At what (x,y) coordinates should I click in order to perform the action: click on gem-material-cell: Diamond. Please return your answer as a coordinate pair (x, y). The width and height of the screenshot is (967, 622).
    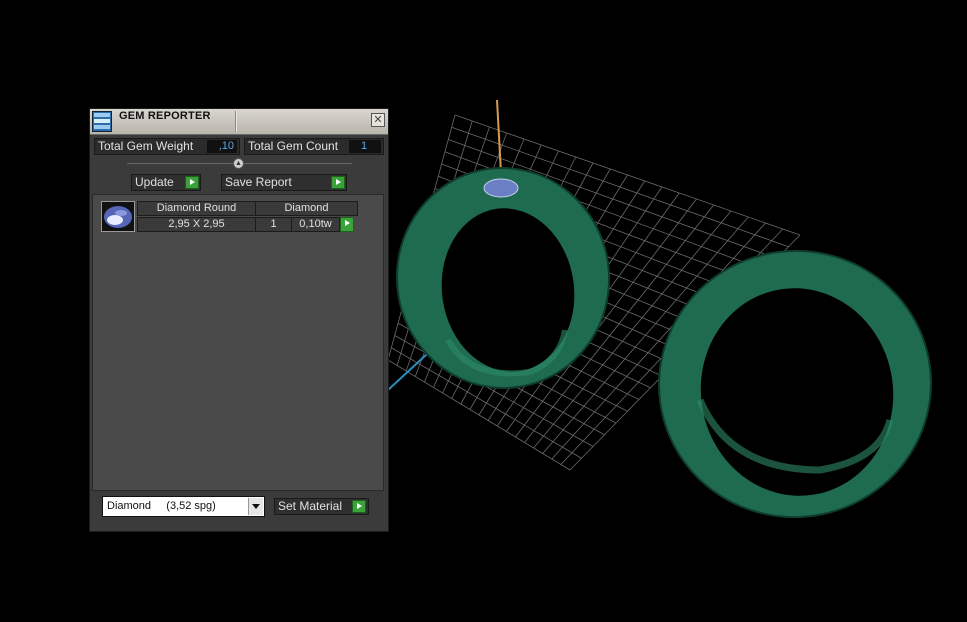
    Looking at the image, I should click on (306, 208).